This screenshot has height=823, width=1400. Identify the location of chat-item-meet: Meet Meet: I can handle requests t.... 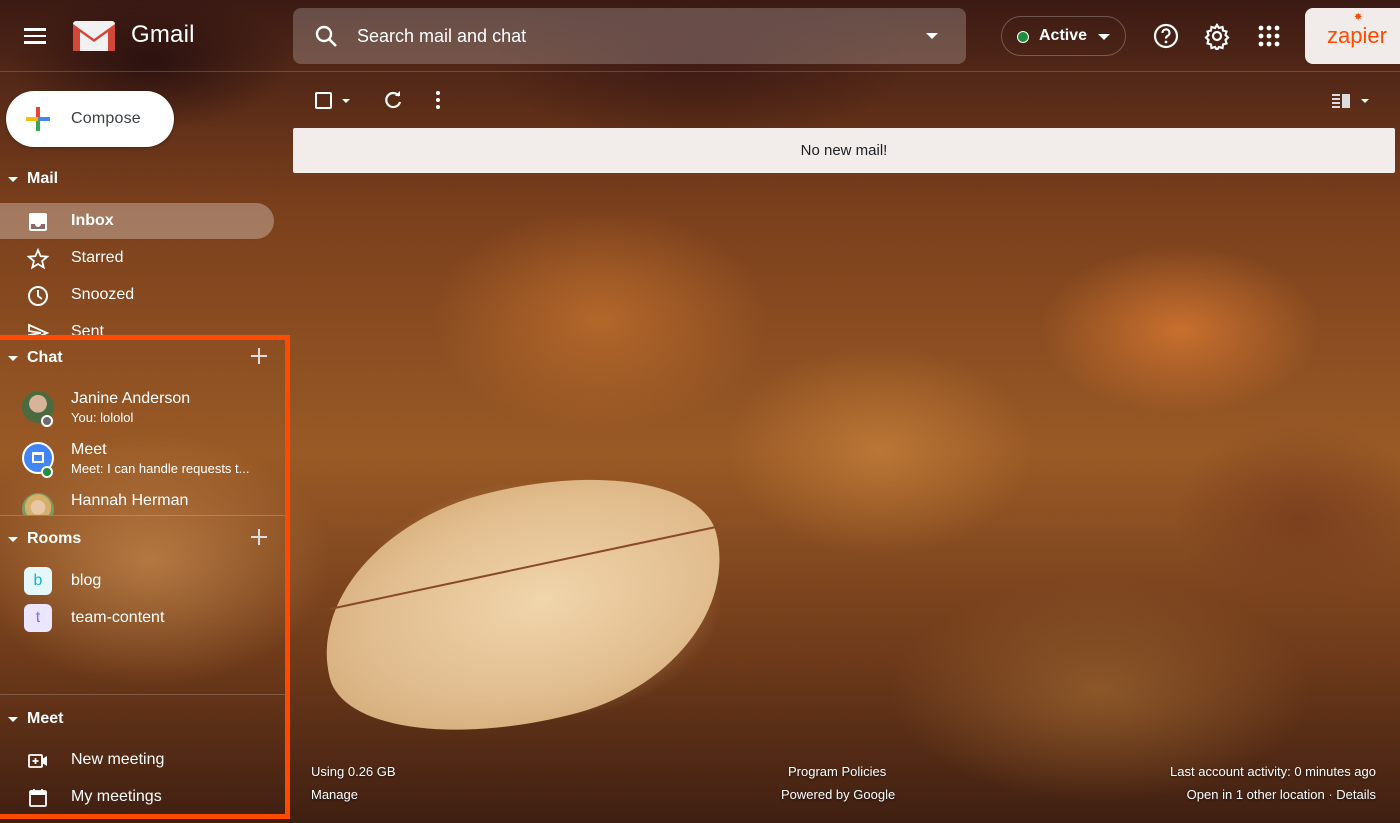
(142, 462).